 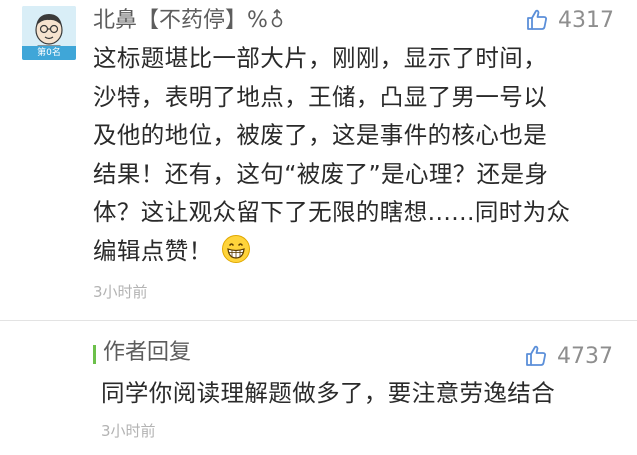 What do you see at coordinates (180, 20) in the screenshot?
I see `username-text: 北鼻【不药停】%` at bounding box center [180, 20].